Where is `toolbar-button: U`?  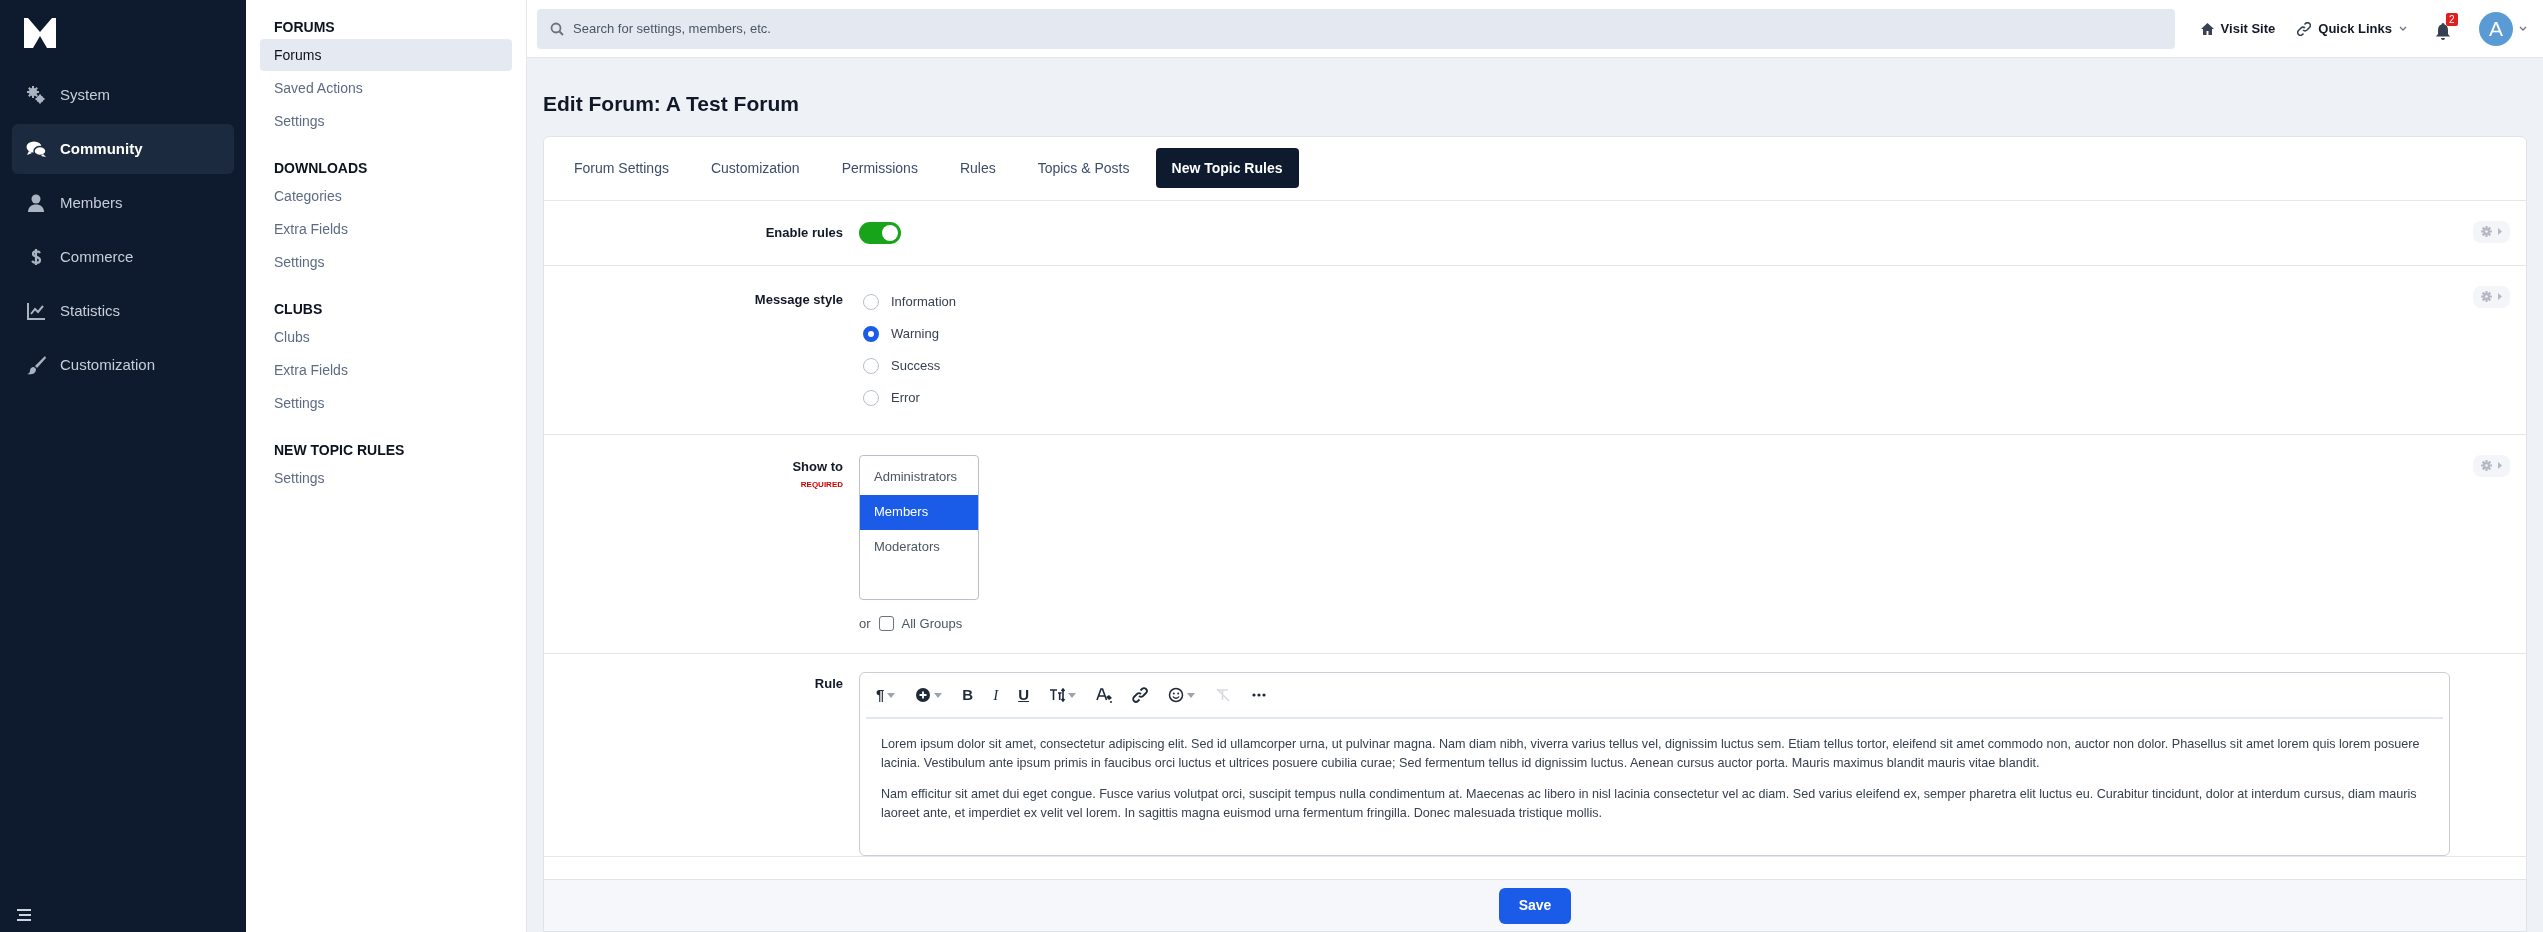
toolbar-button: U is located at coordinates (1024, 695).